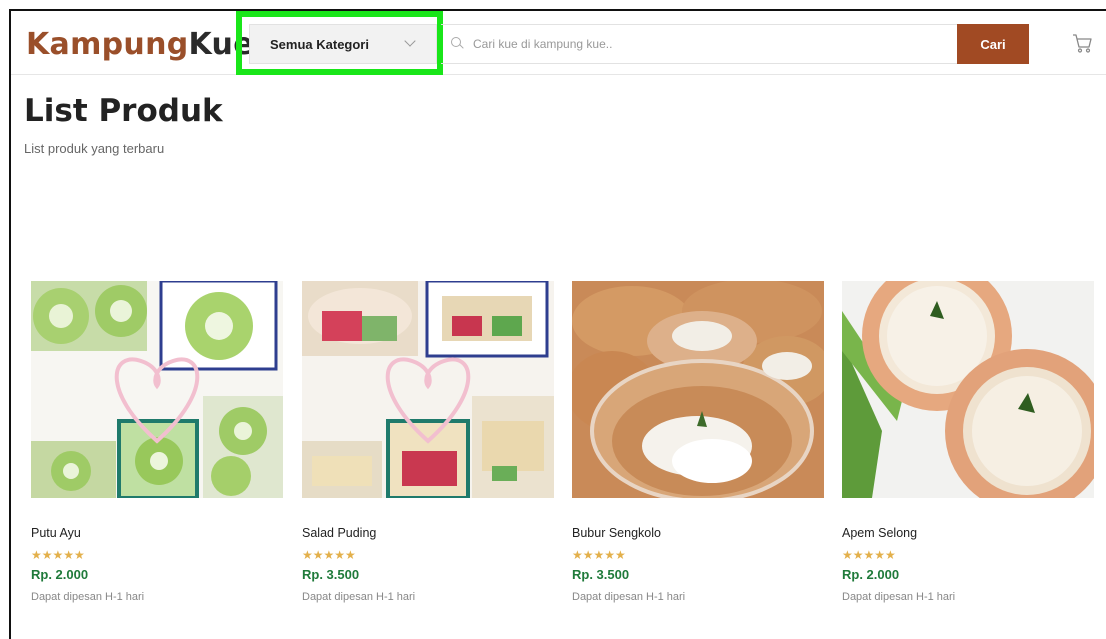 This screenshot has height=639, width=1106. I want to click on search-icon, so click(458, 44).